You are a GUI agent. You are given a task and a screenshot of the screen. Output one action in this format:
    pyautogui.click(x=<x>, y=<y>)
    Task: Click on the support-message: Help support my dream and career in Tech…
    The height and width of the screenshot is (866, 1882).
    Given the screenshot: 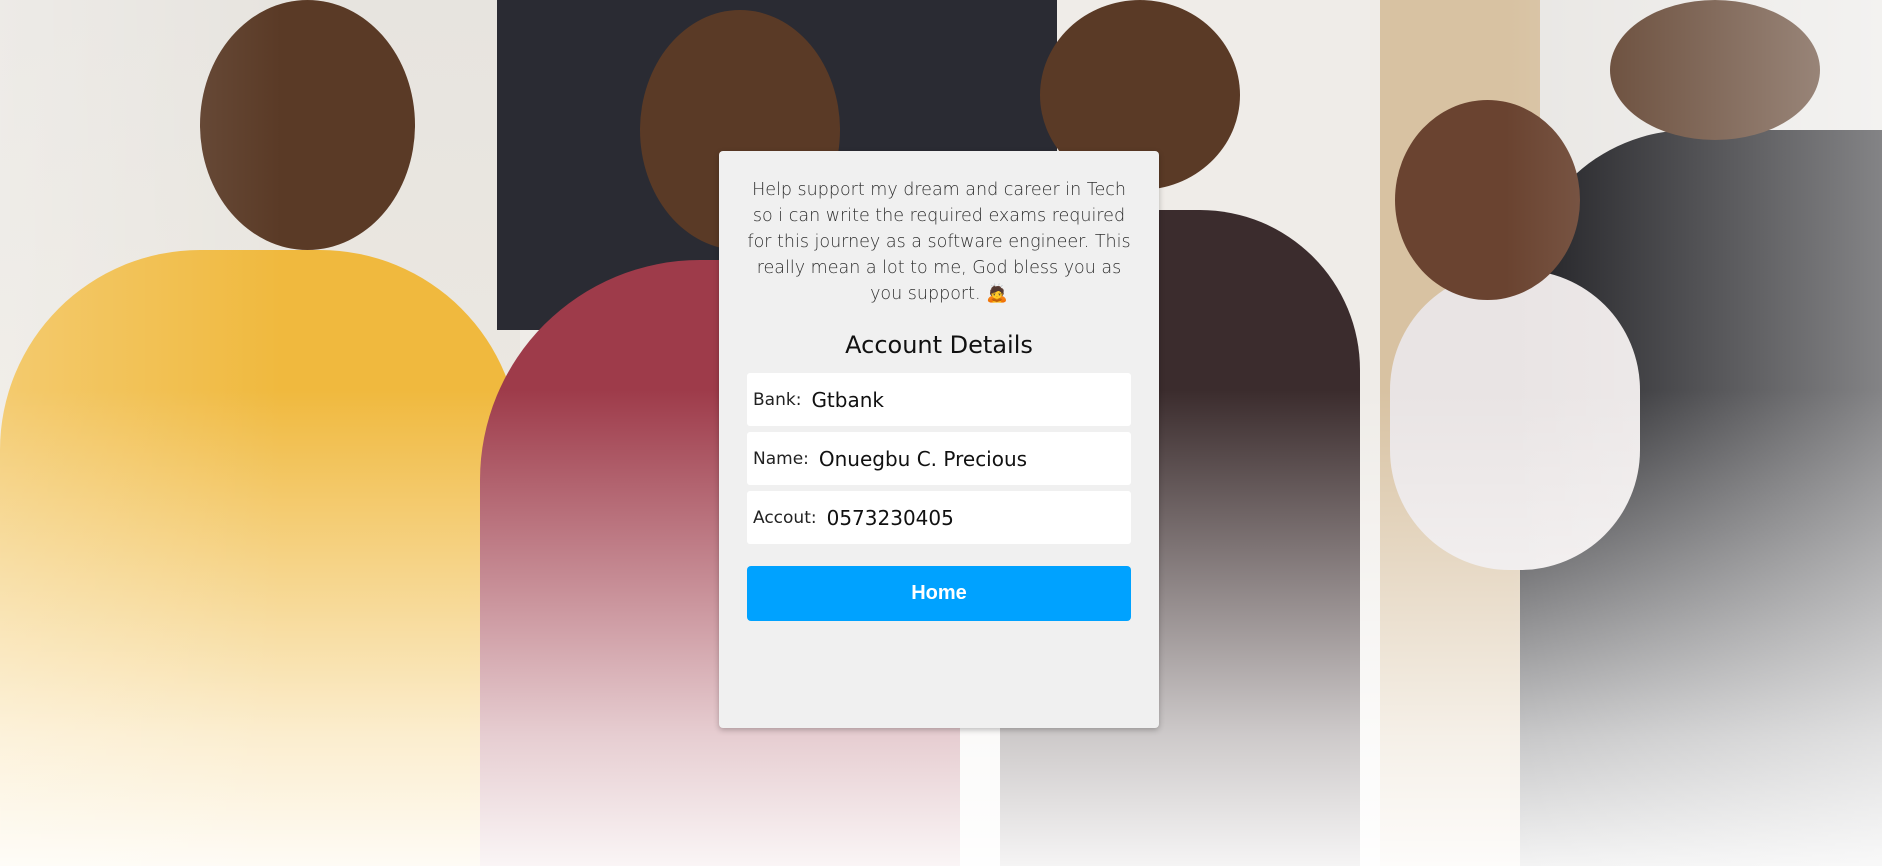 What is the action you would take?
    pyautogui.click(x=939, y=242)
    